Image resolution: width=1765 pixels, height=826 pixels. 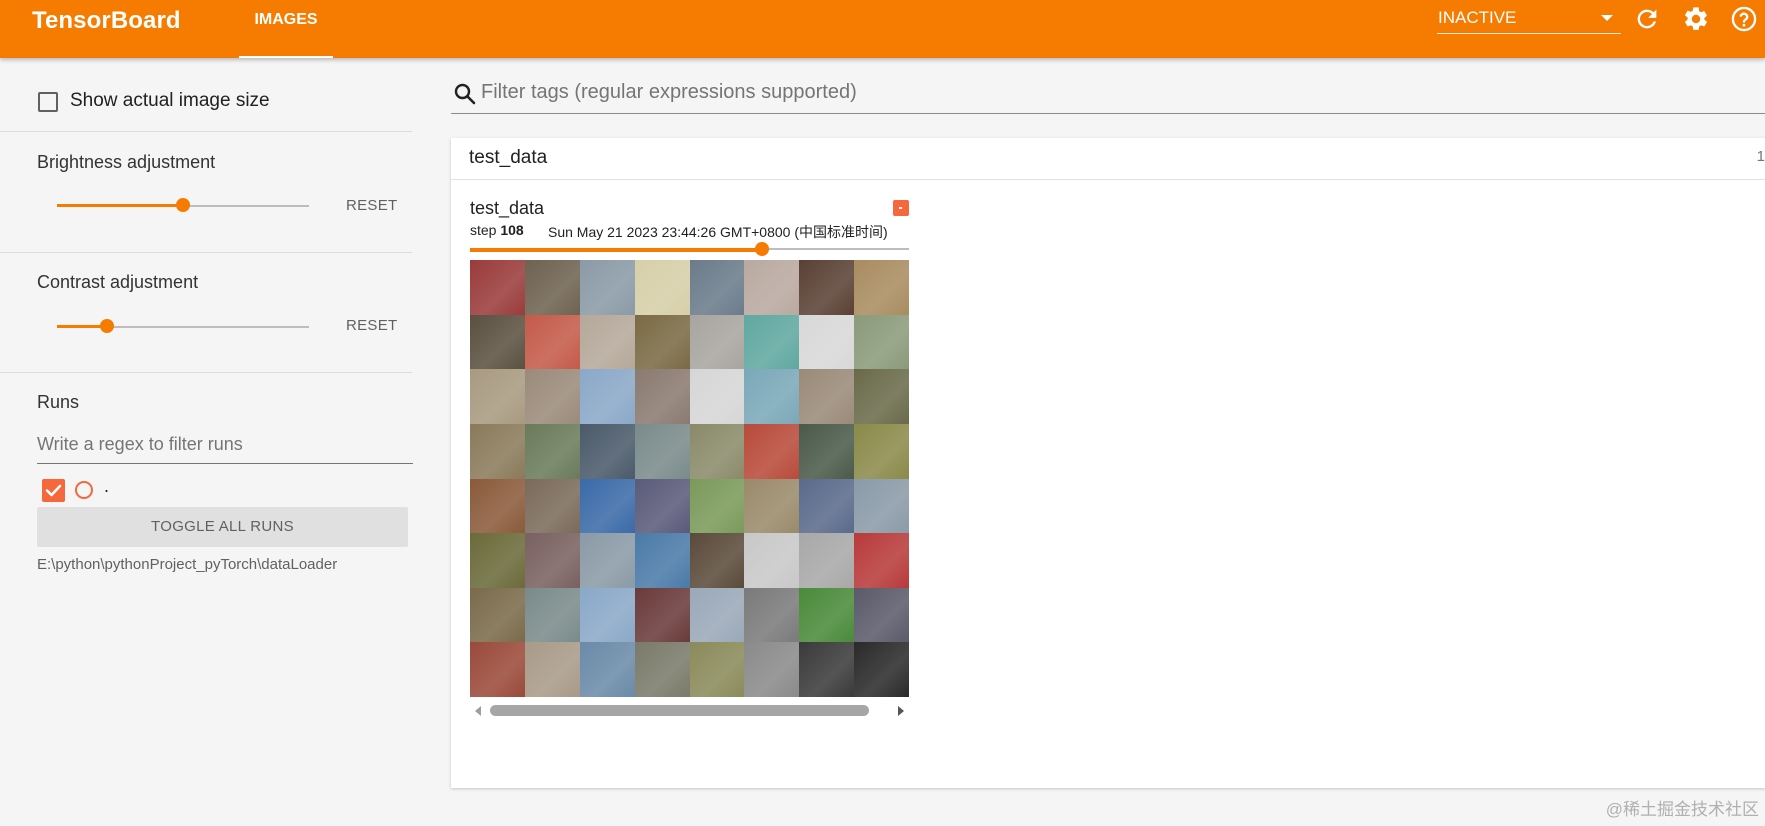 I want to click on tab-images: IMAGES, so click(x=286, y=29).